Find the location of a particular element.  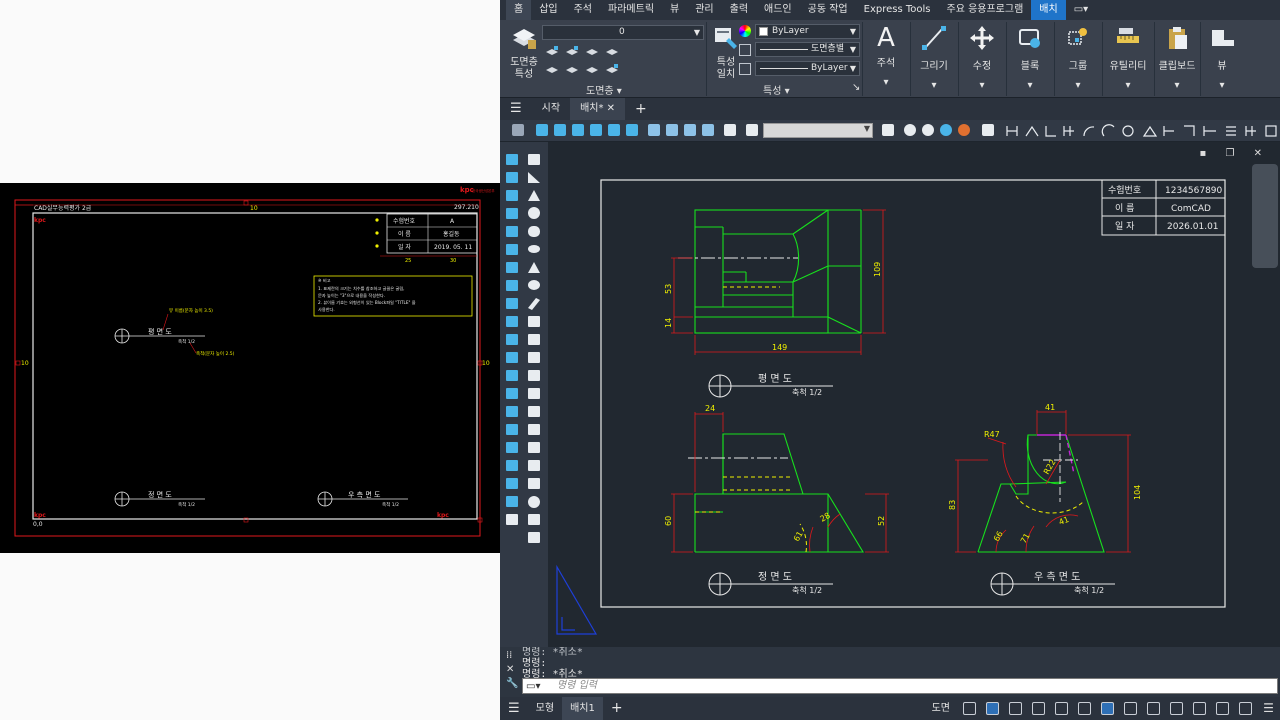

svg-text: 정 면 도 is located at coordinates (775, 577).